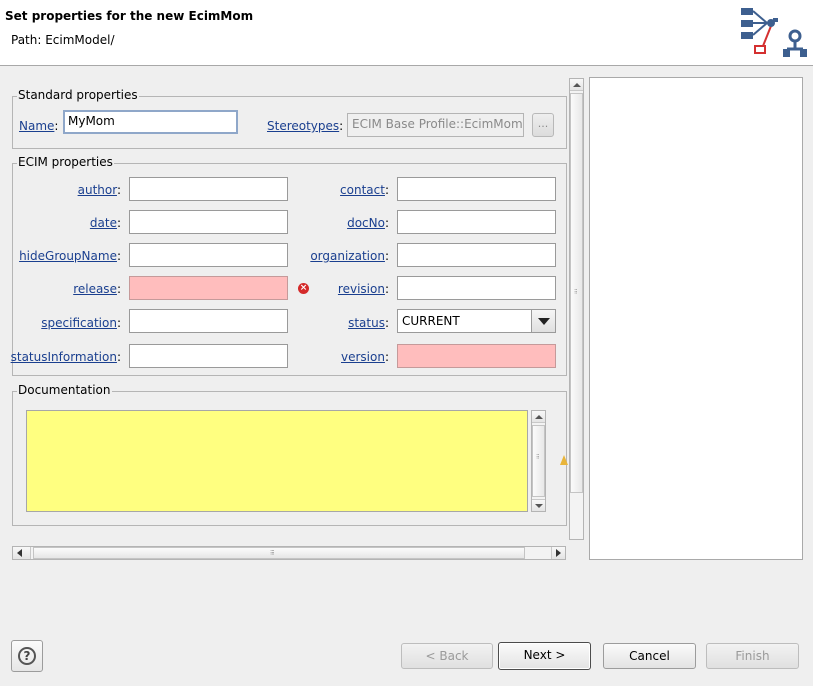  What do you see at coordinates (208, 356) in the screenshot?
I see `statusinformation-input` at bounding box center [208, 356].